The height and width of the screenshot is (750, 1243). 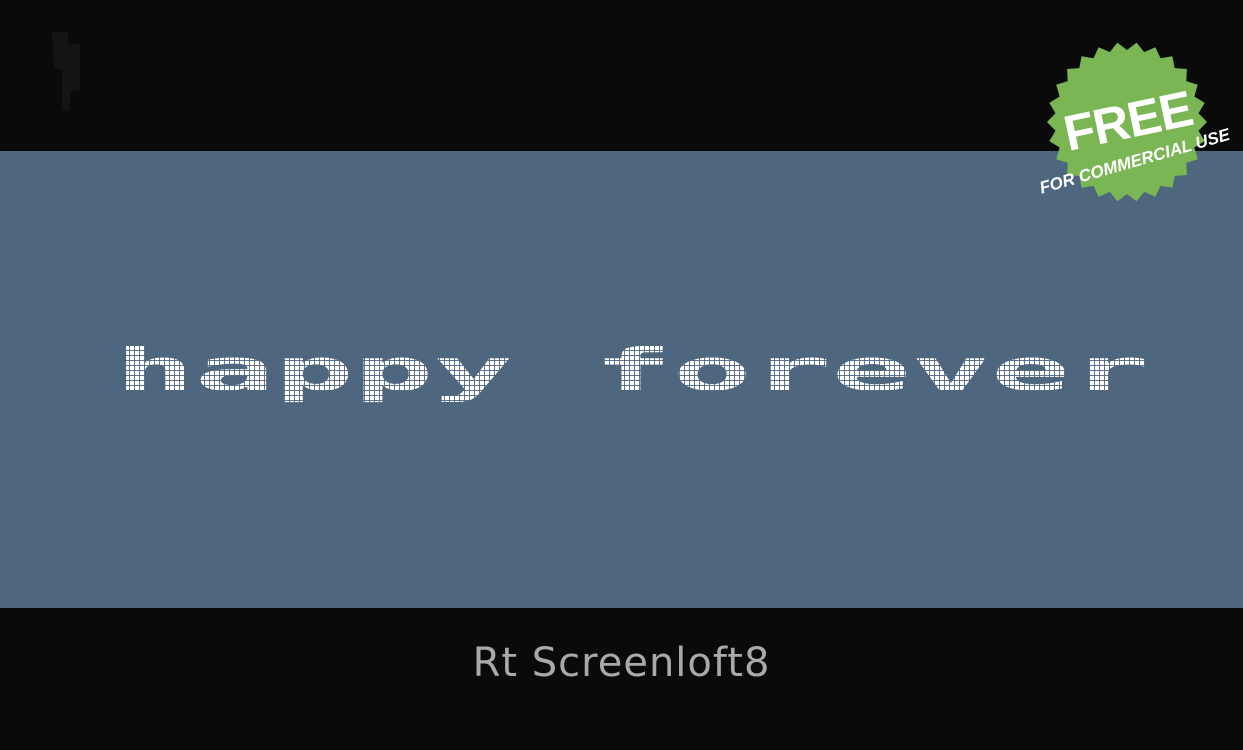 I want to click on font-name: Rt Screenloft8, so click(x=621, y=663).